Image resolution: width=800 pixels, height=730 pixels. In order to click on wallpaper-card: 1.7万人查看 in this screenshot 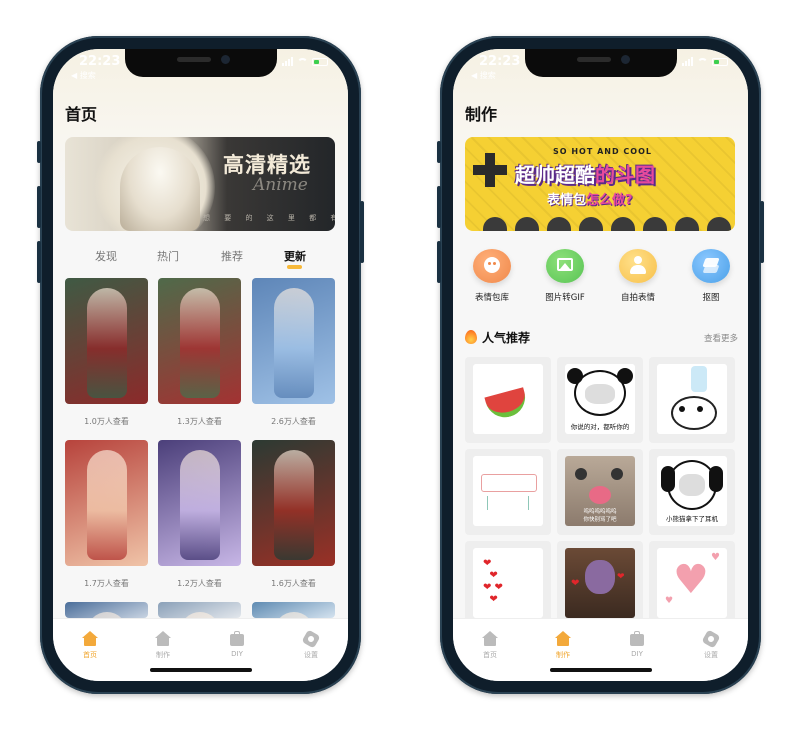, I will do `click(106, 514)`.